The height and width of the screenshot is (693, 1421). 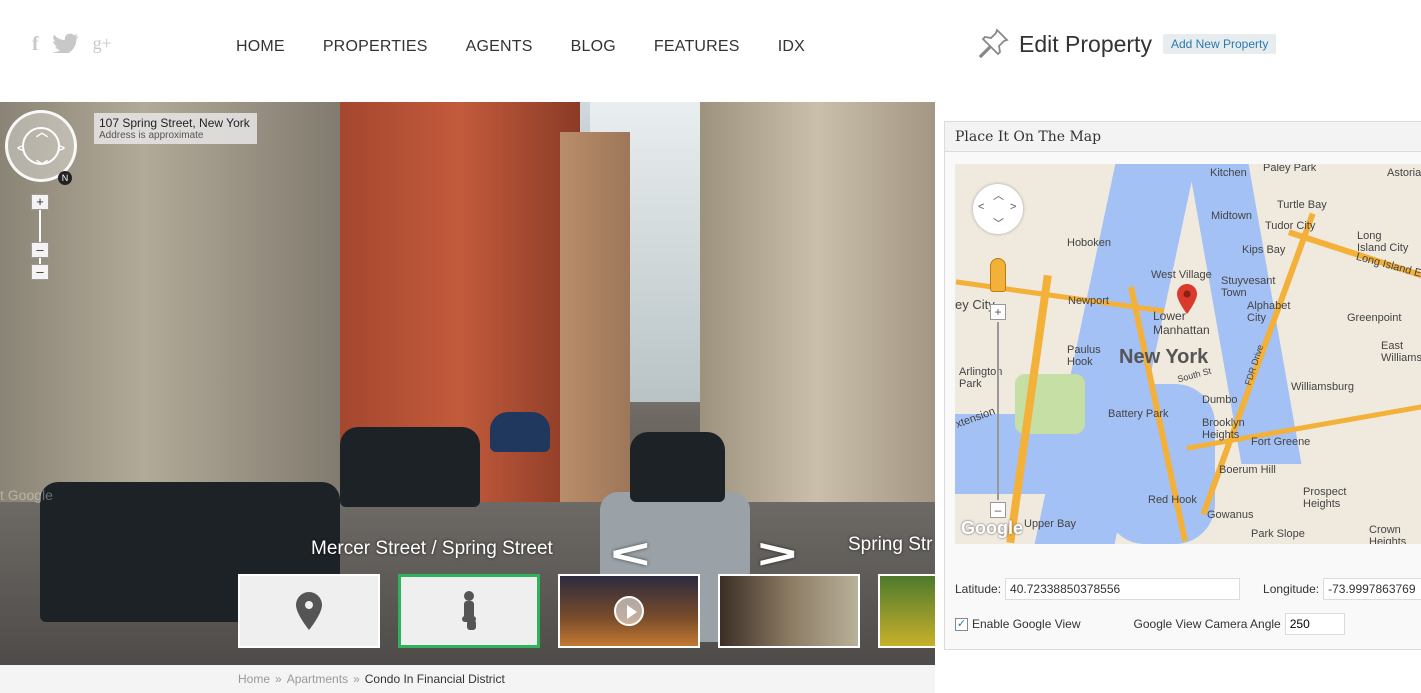 I want to click on map-label: Kips Bay, so click(x=1264, y=250).